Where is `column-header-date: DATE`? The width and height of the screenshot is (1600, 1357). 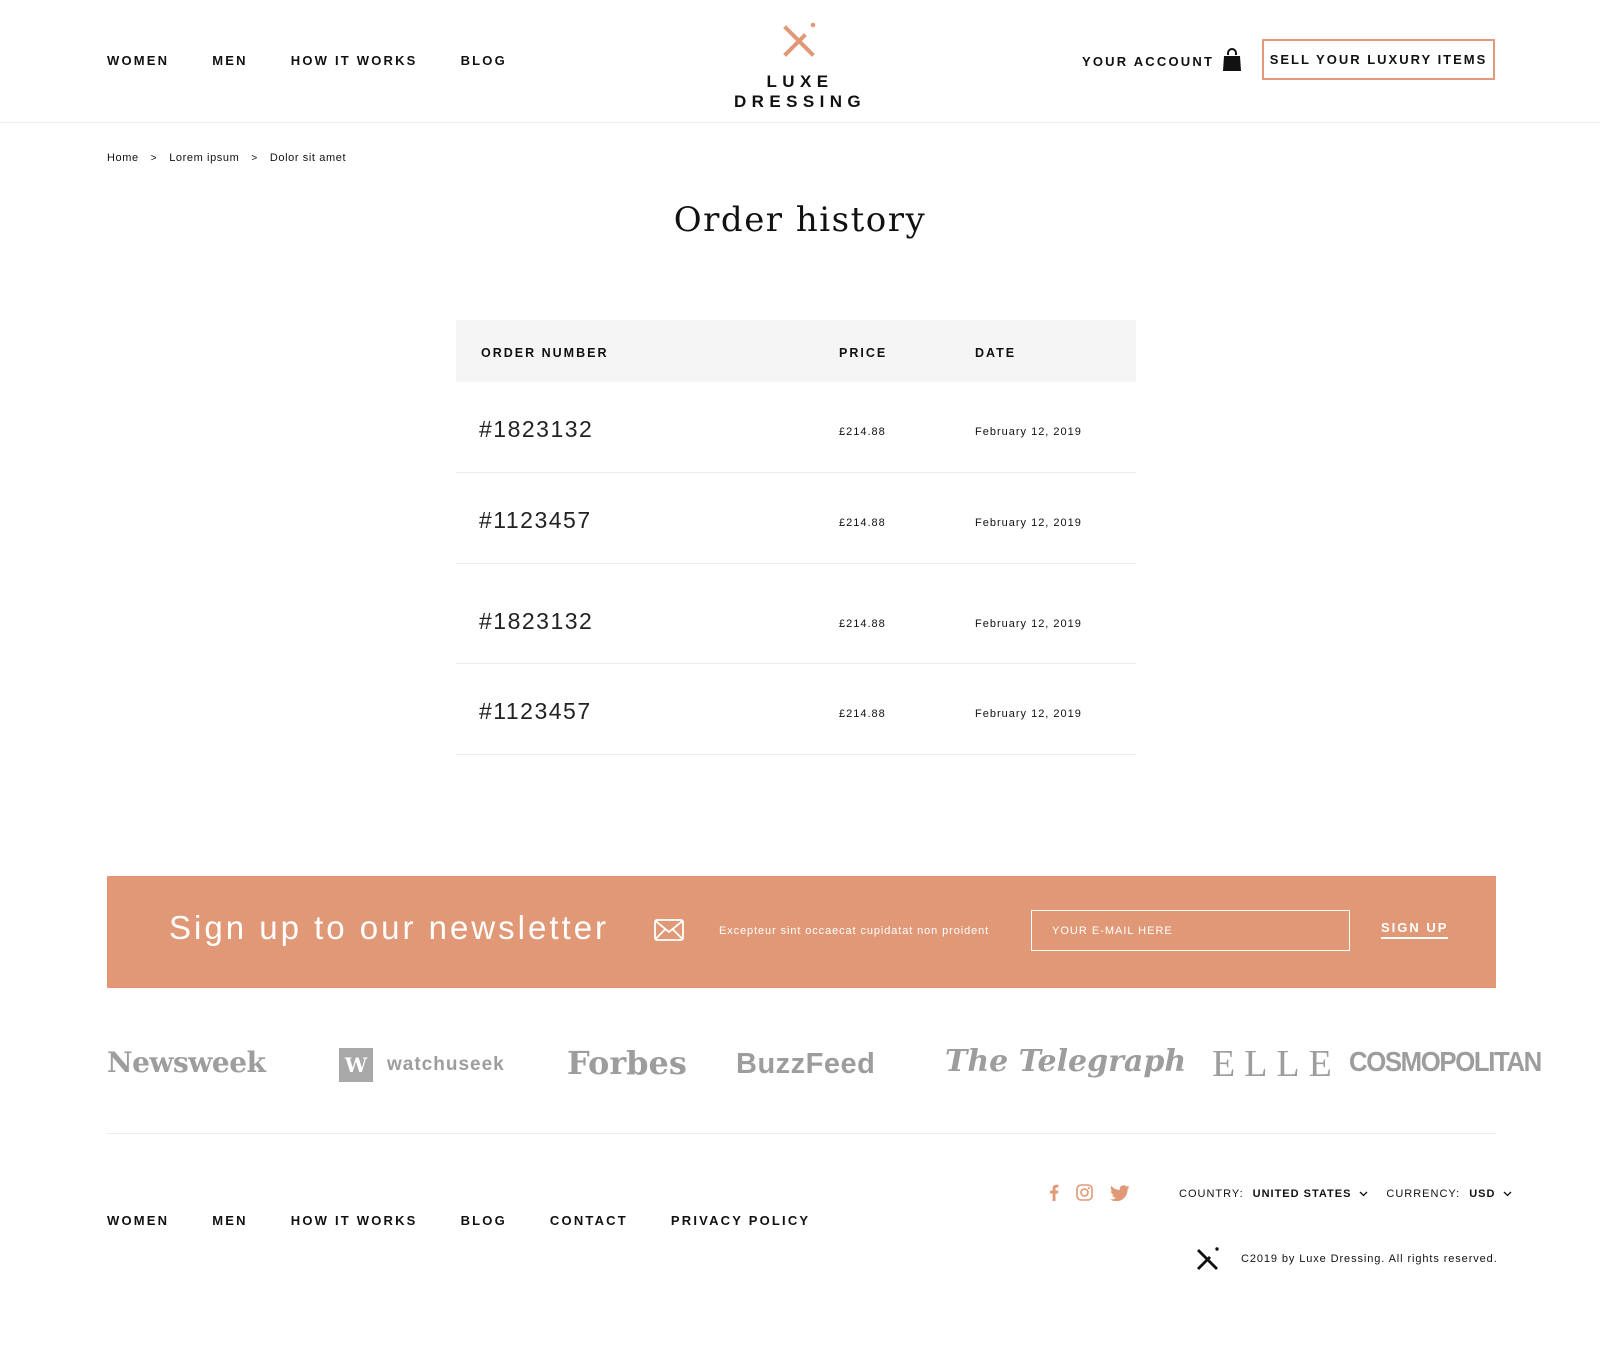 column-header-date: DATE is located at coordinates (996, 353).